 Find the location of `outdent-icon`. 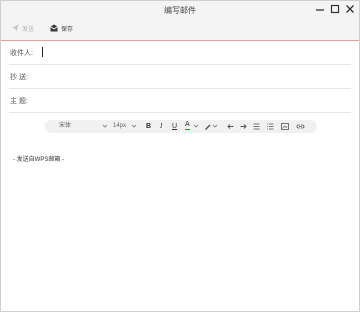

outdent-icon is located at coordinates (230, 126).